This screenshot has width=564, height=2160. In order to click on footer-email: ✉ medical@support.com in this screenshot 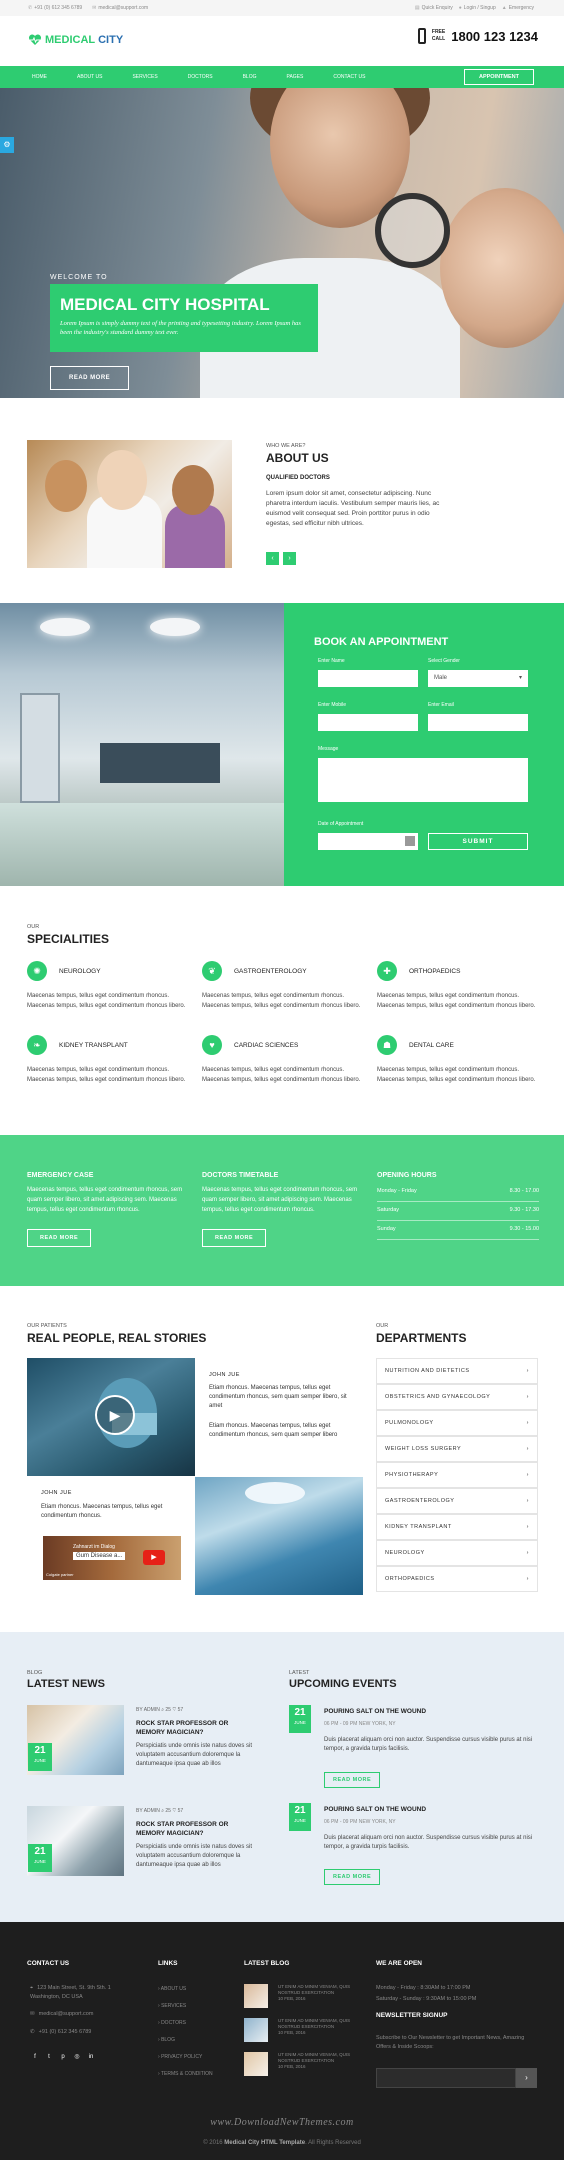, I will do `click(61, 2014)`.